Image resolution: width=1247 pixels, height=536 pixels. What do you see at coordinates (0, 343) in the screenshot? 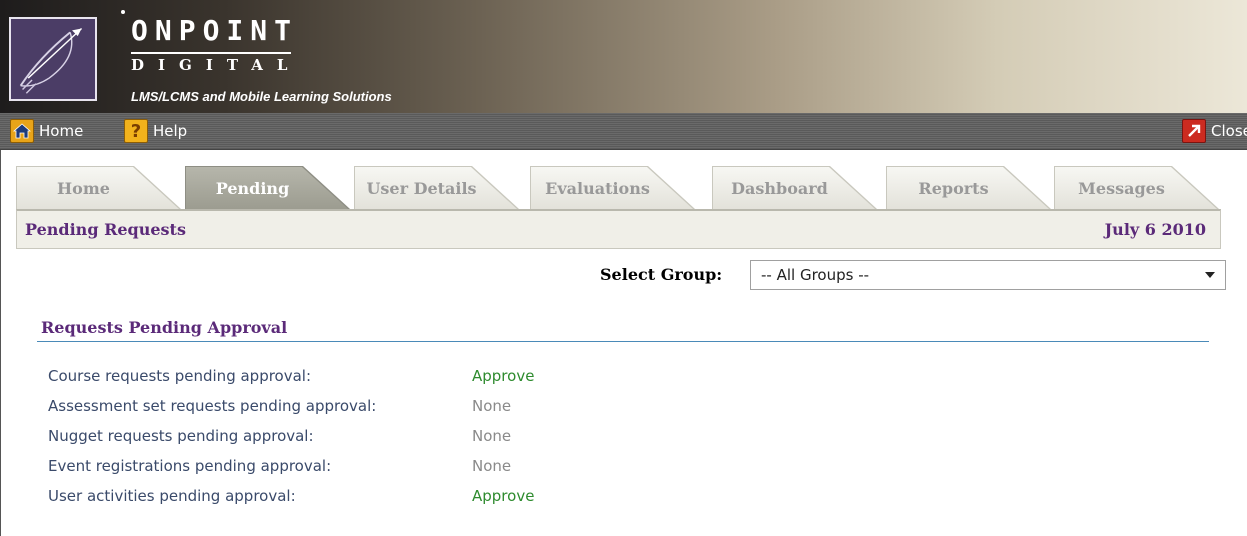
I see `content-left-border` at bounding box center [0, 343].